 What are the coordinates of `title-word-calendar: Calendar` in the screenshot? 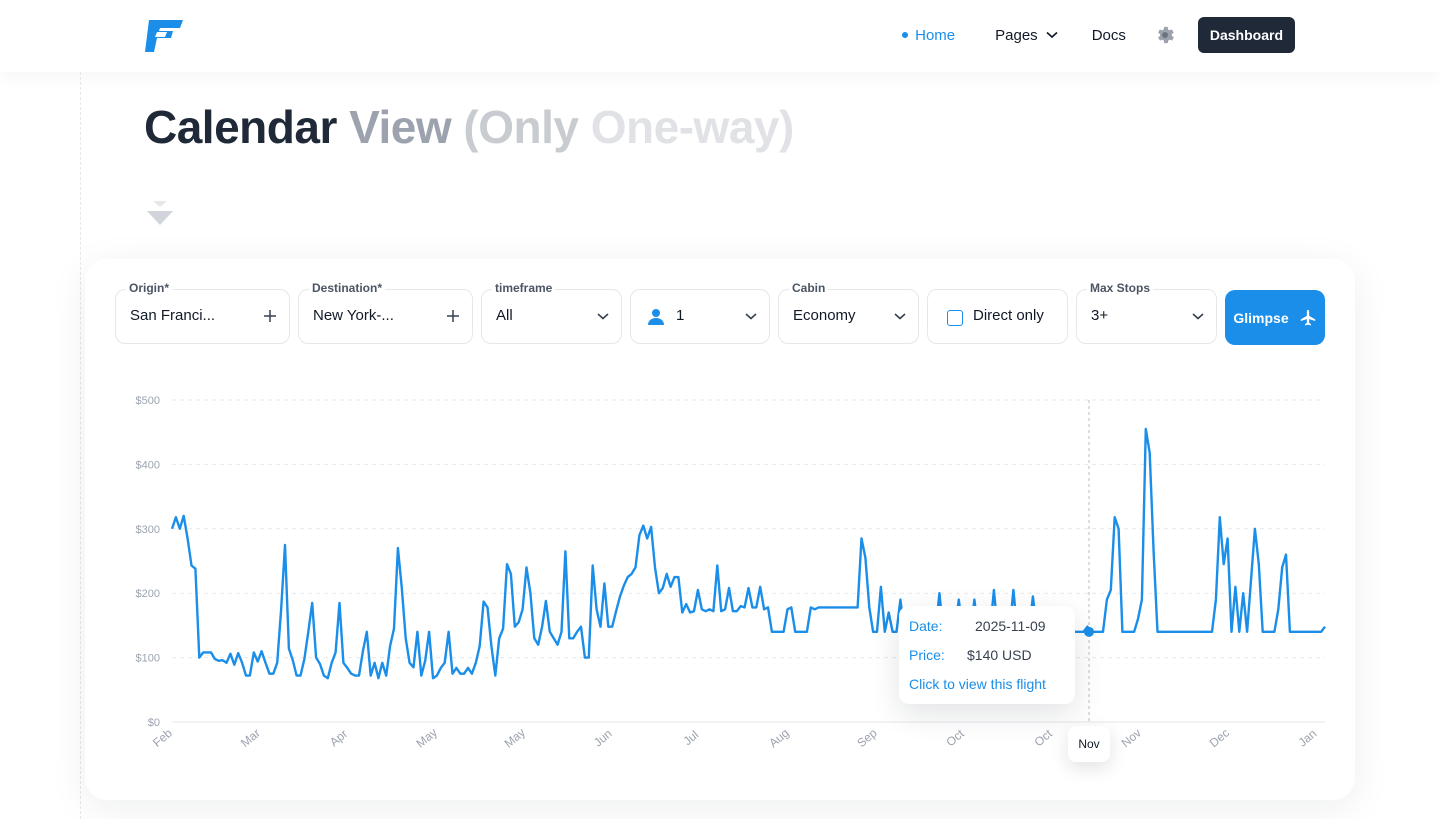 It's located at (240, 127).